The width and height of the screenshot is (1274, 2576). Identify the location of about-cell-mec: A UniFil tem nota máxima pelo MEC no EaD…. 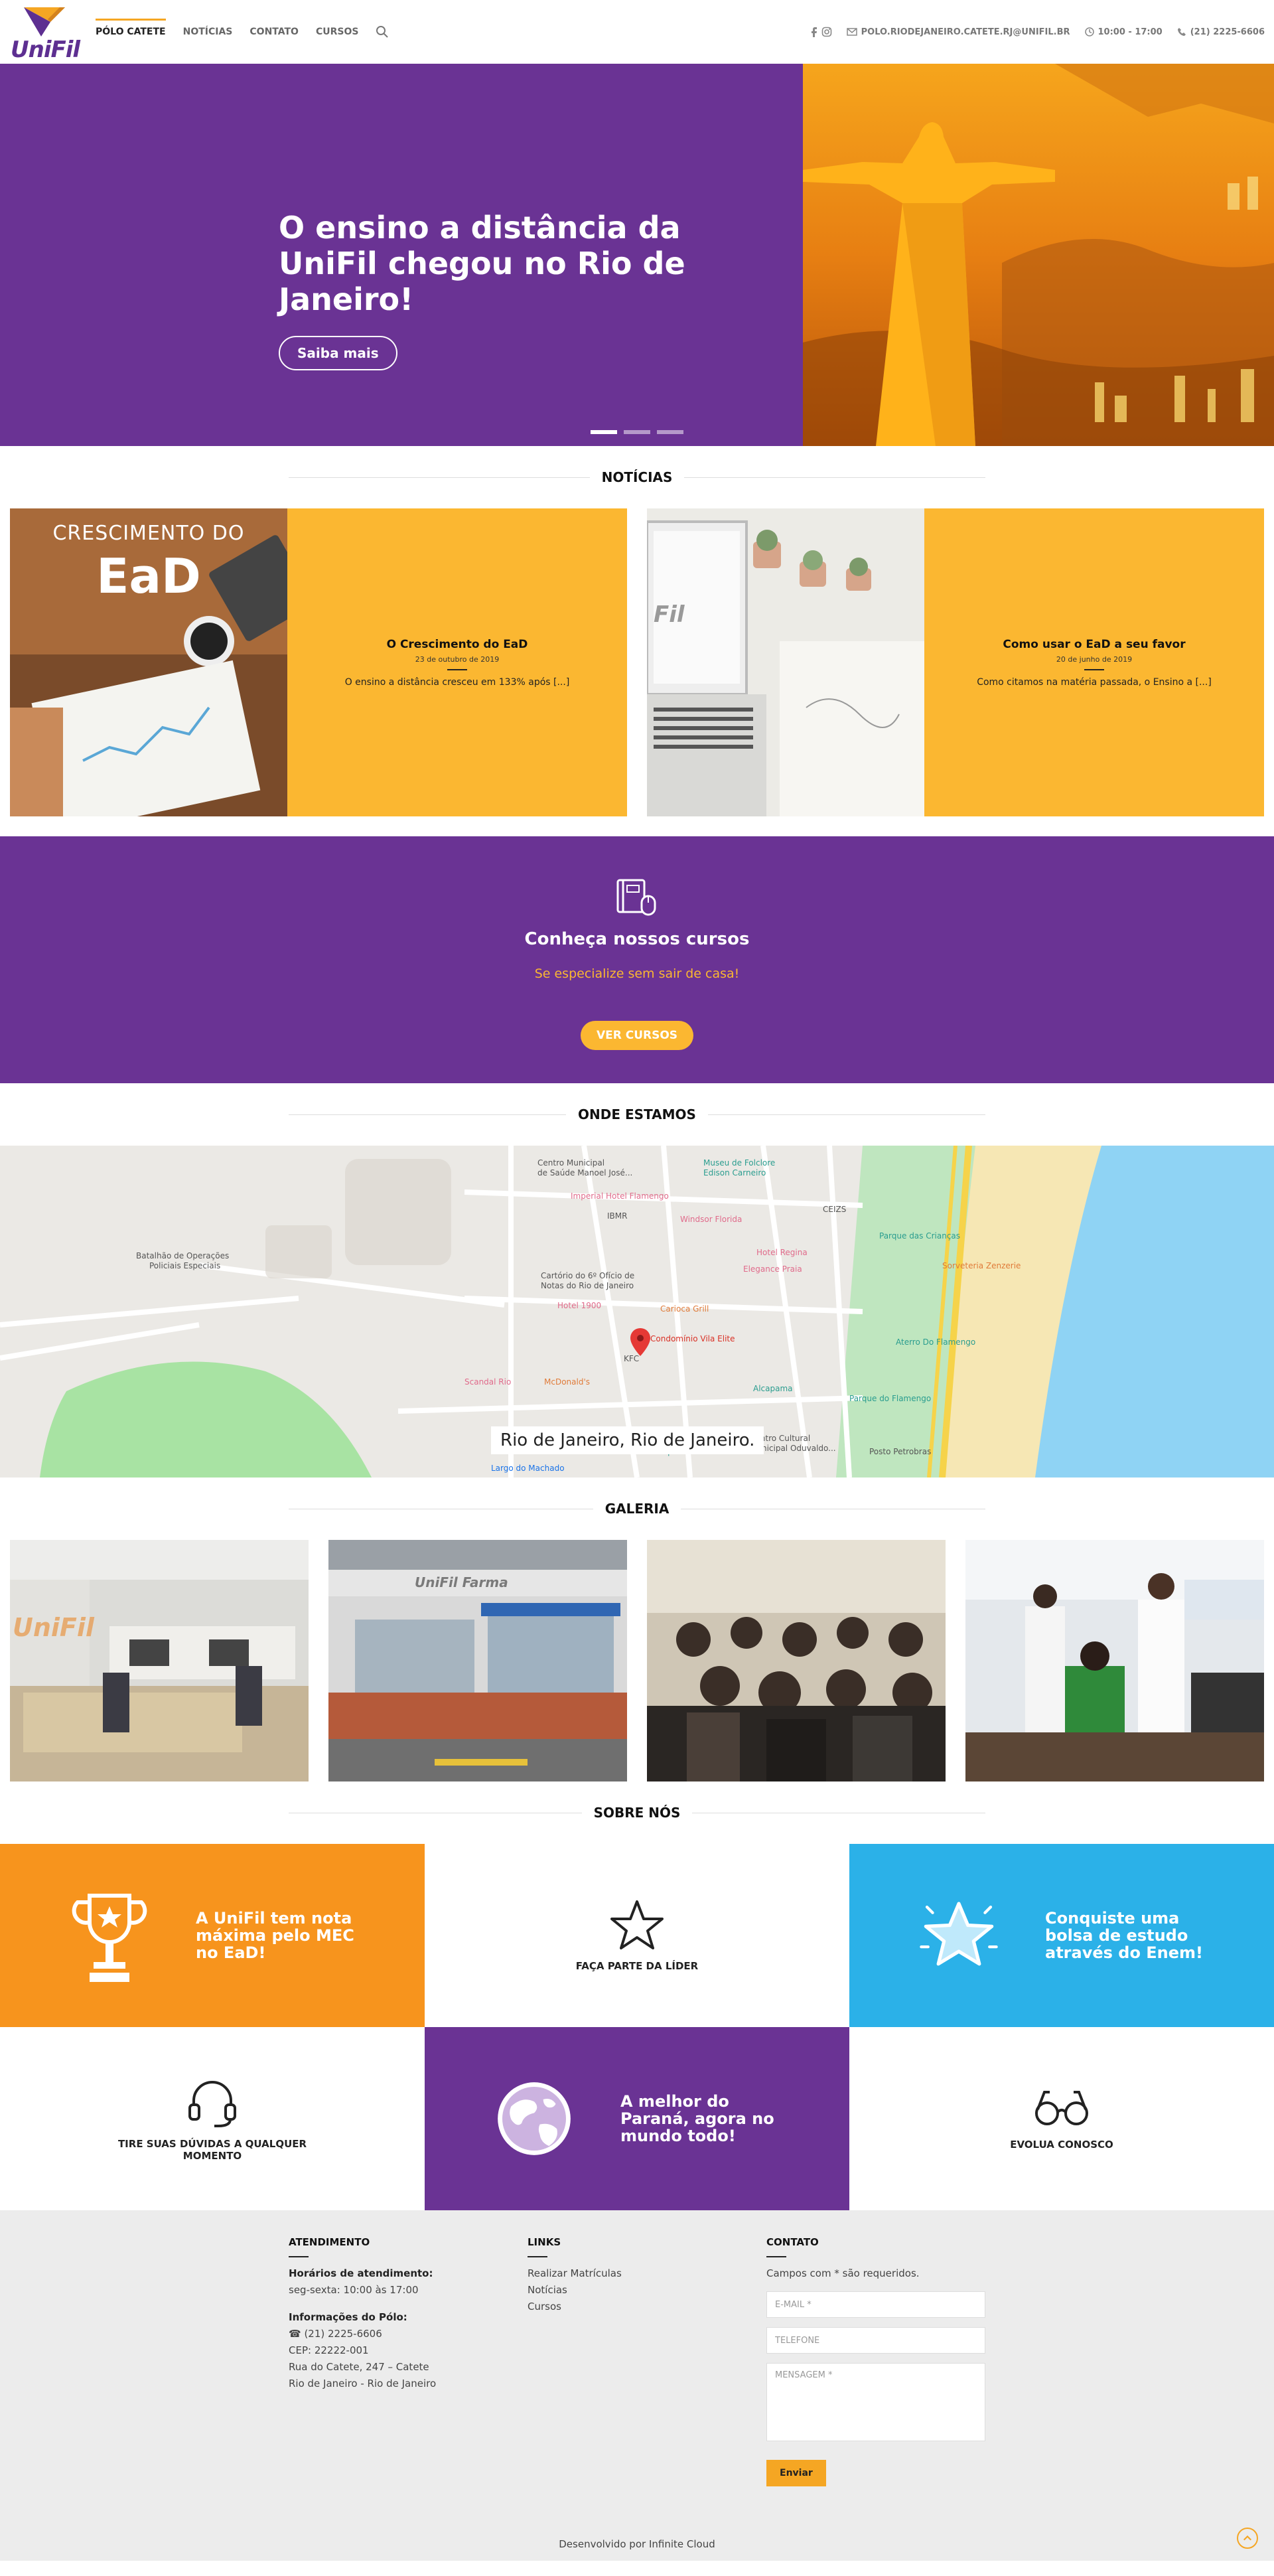
(213, 1936).